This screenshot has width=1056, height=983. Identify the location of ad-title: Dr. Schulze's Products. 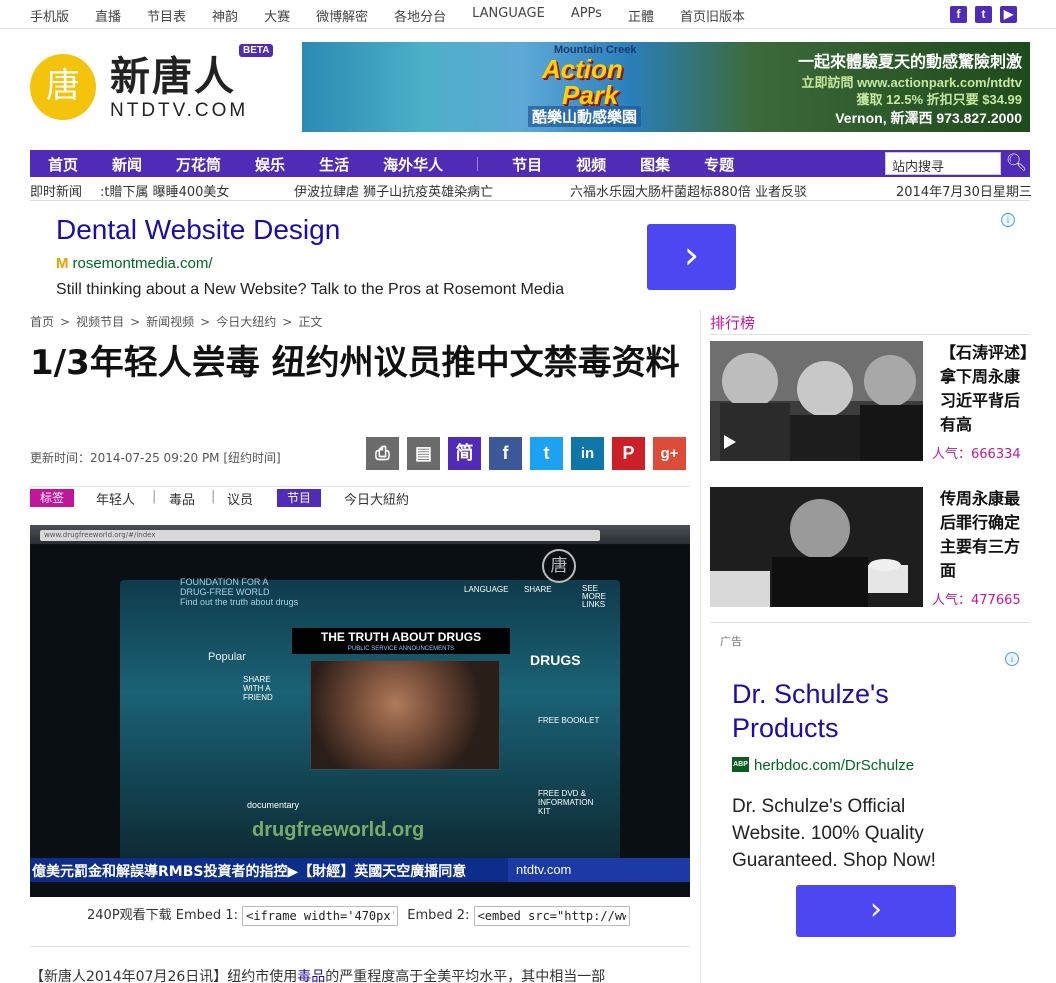
(857, 711).